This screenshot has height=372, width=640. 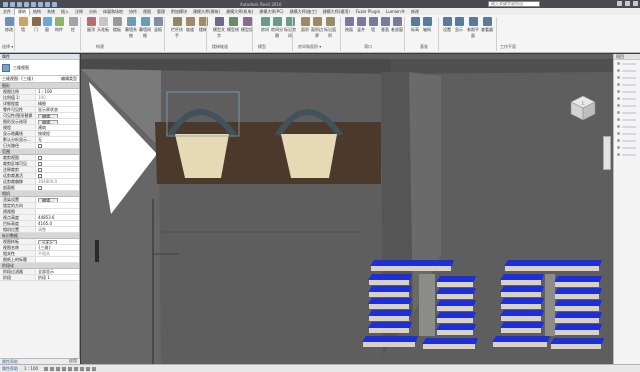 What do you see at coordinates (57, 91) in the screenshot?
I see `property-value: 1 : 100` at bounding box center [57, 91].